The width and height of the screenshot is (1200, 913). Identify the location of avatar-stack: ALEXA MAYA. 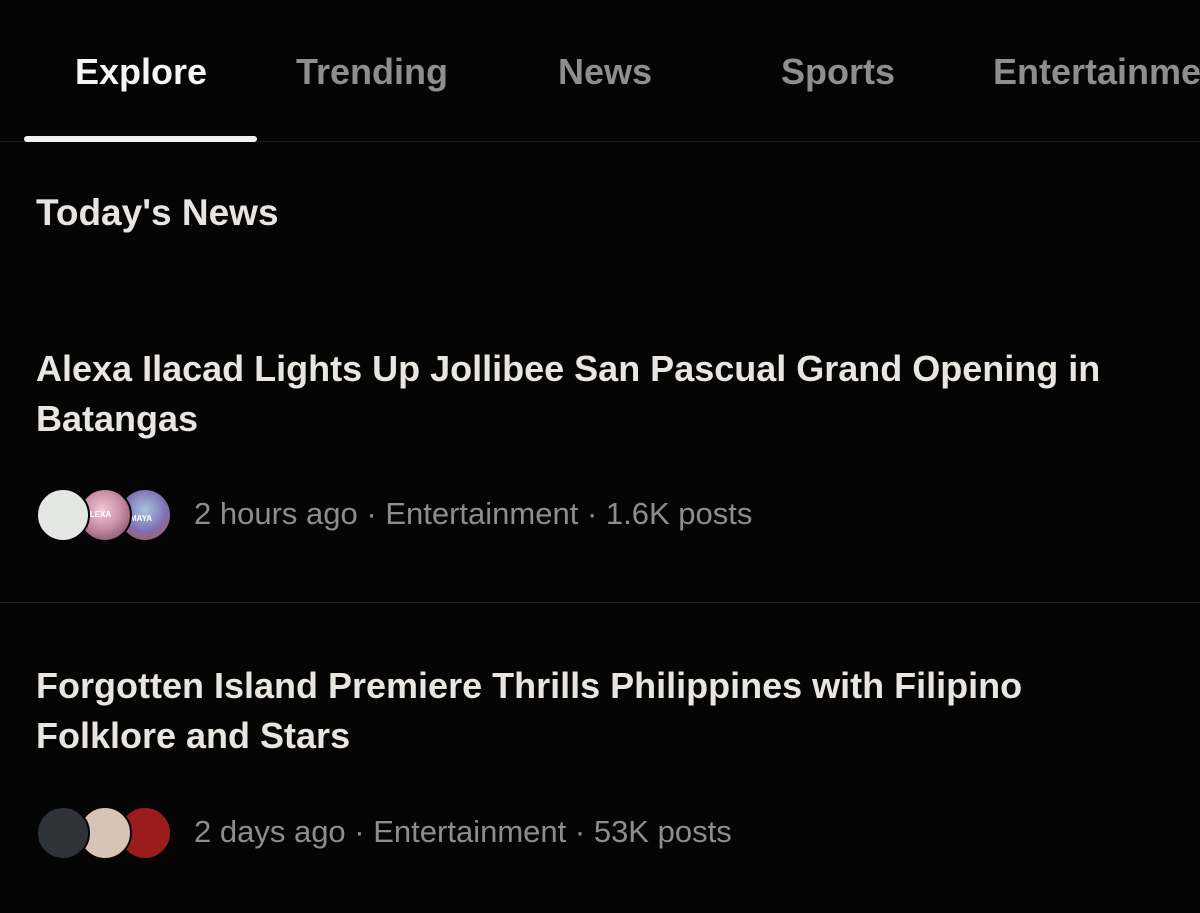
(104, 514).